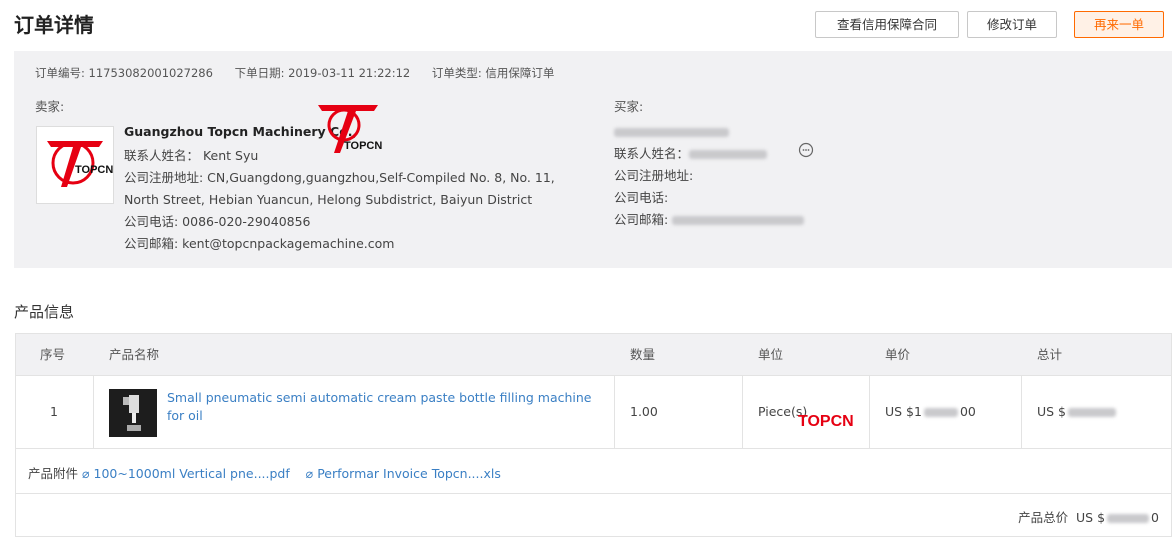  What do you see at coordinates (644, 411) in the screenshot?
I see `row-quantity: 1.00` at bounding box center [644, 411].